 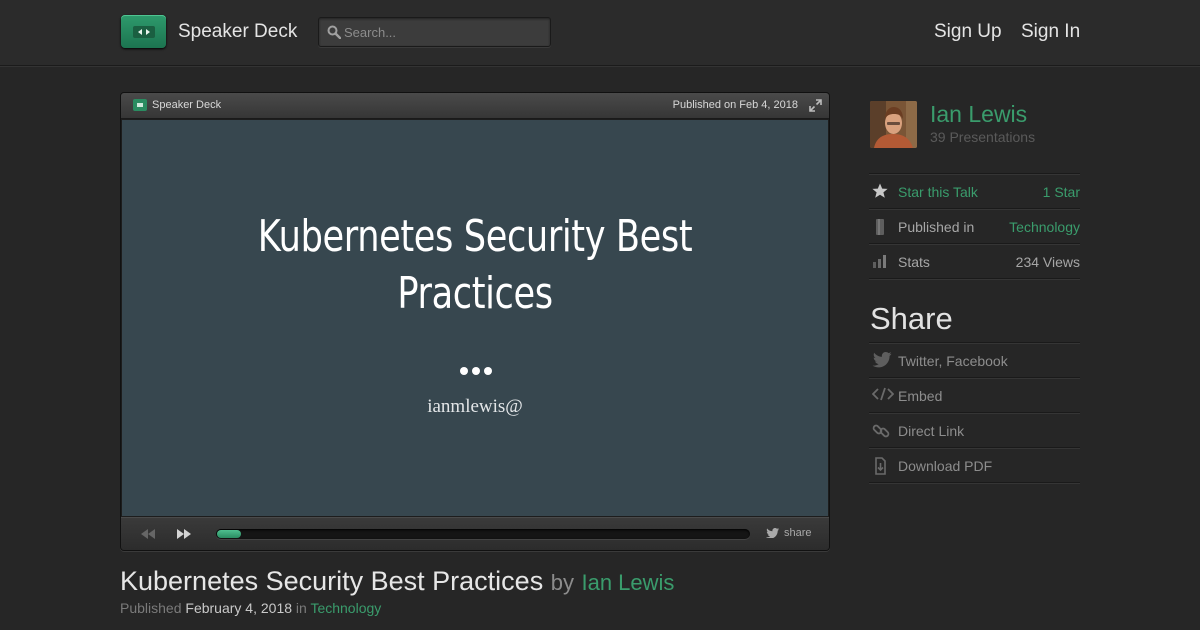 What do you see at coordinates (332, 581) in the screenshot?
I see `talk-title: Kubernetes Security Best Practices` at bounding box center [332, 581].